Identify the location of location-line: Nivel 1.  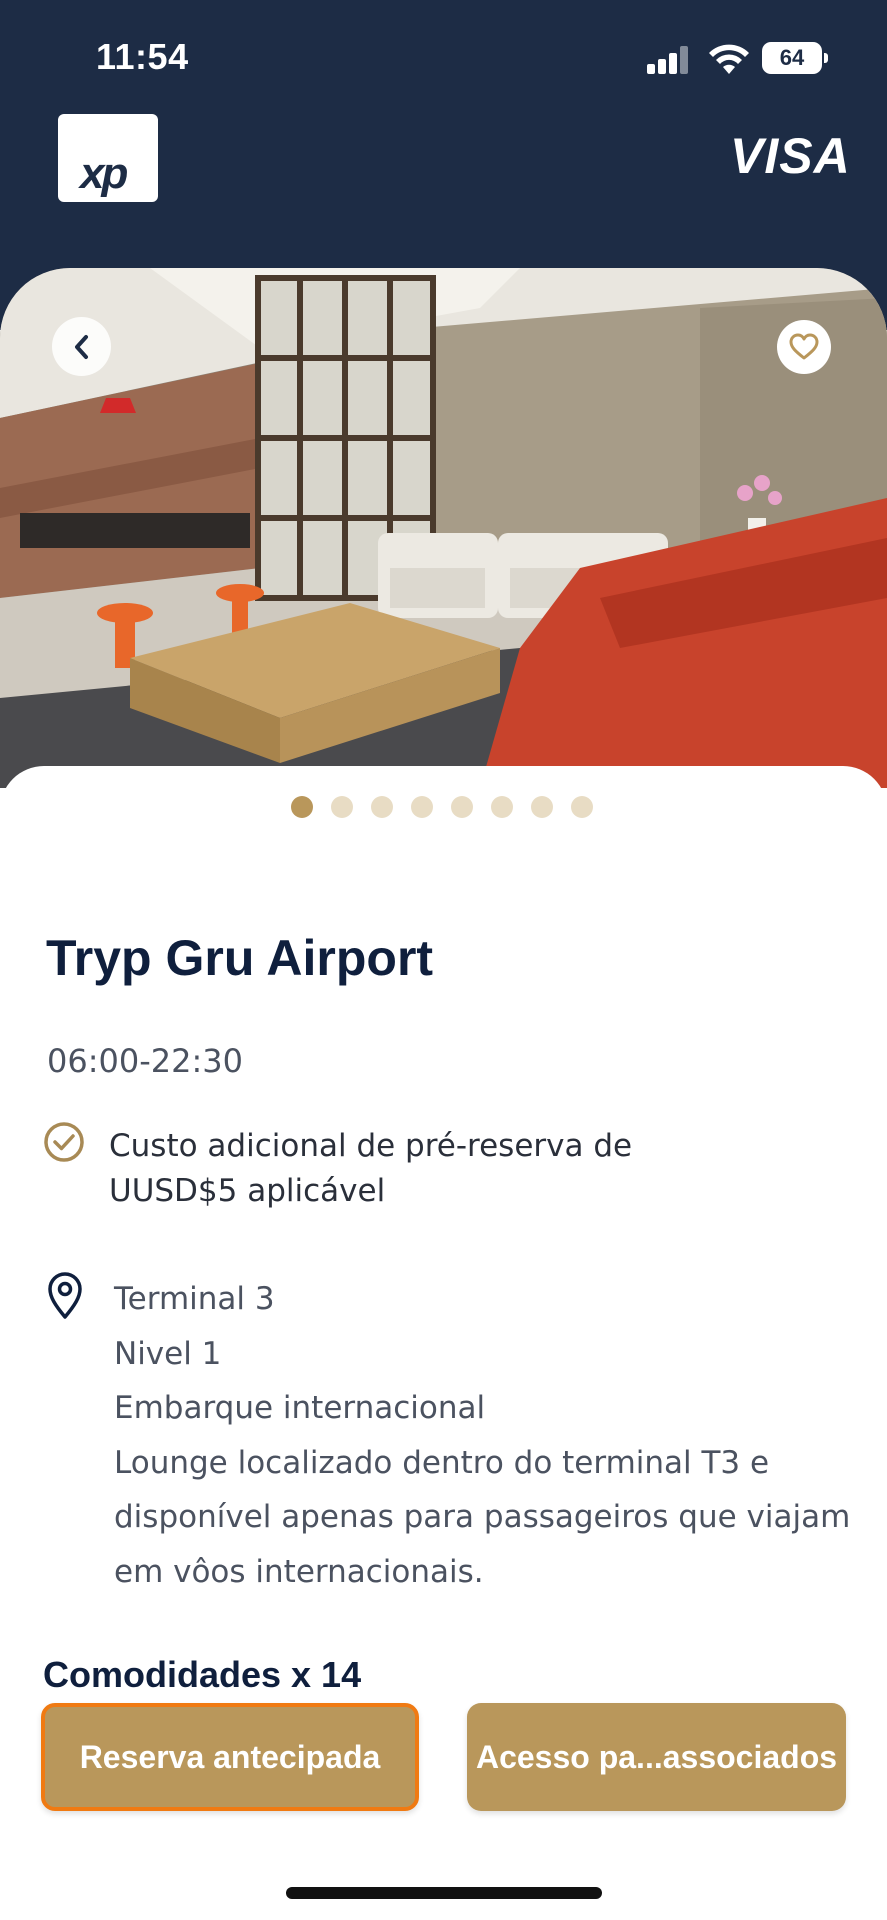
(168, 1353).